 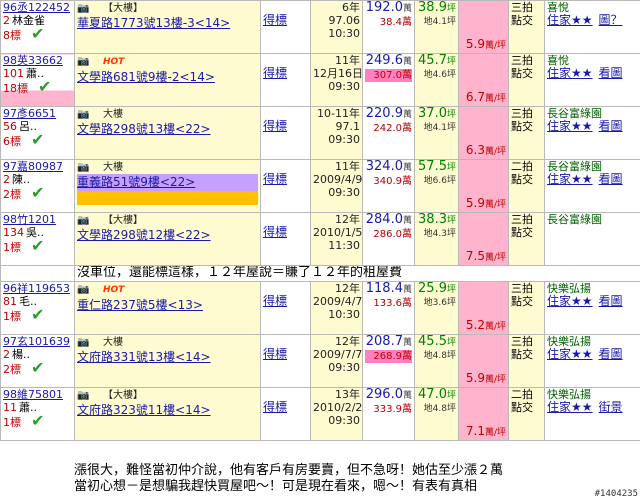 What do you see at coordinates (475, 325) in the screenshot?
I see `unit-price-value: 5.2` at bounding box center [475, 325].